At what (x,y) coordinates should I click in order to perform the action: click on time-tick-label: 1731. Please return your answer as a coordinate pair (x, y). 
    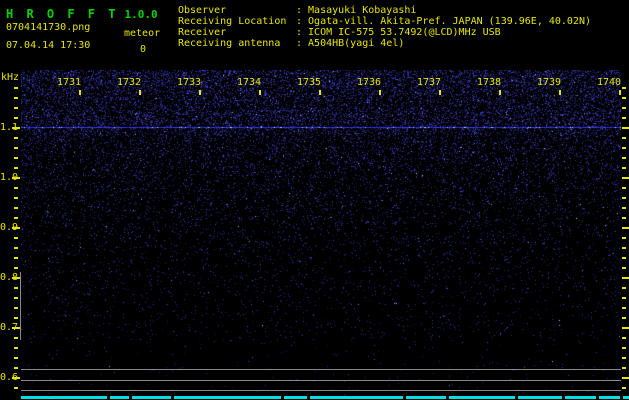
    Looking at the image, I should click on (69, 82).